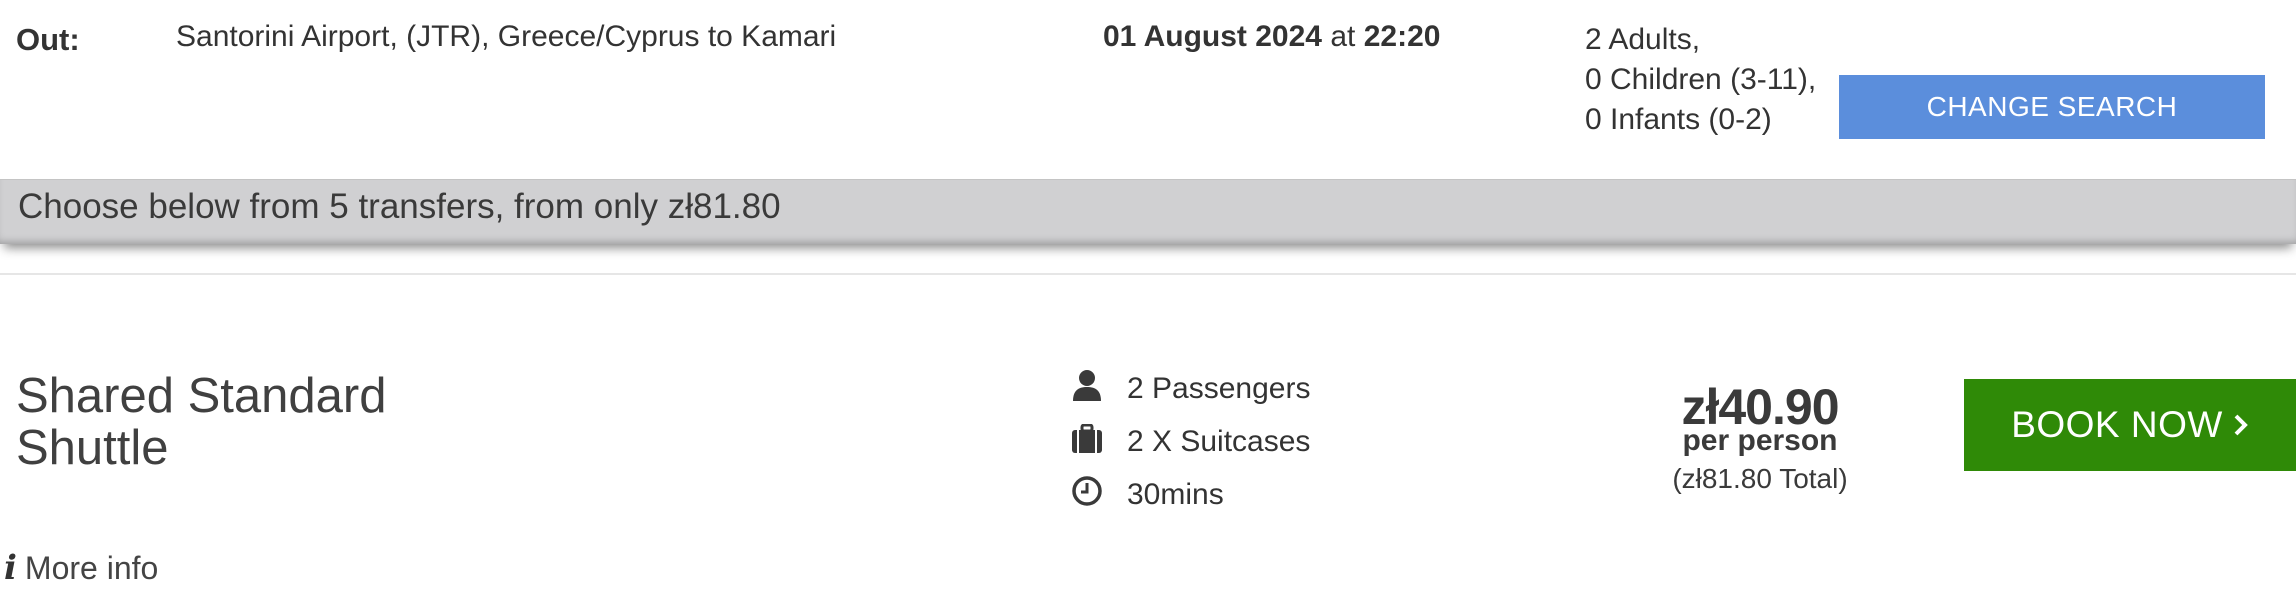 The image size is (2296, 600). I want to click on person-icon, so click(1087, 385).